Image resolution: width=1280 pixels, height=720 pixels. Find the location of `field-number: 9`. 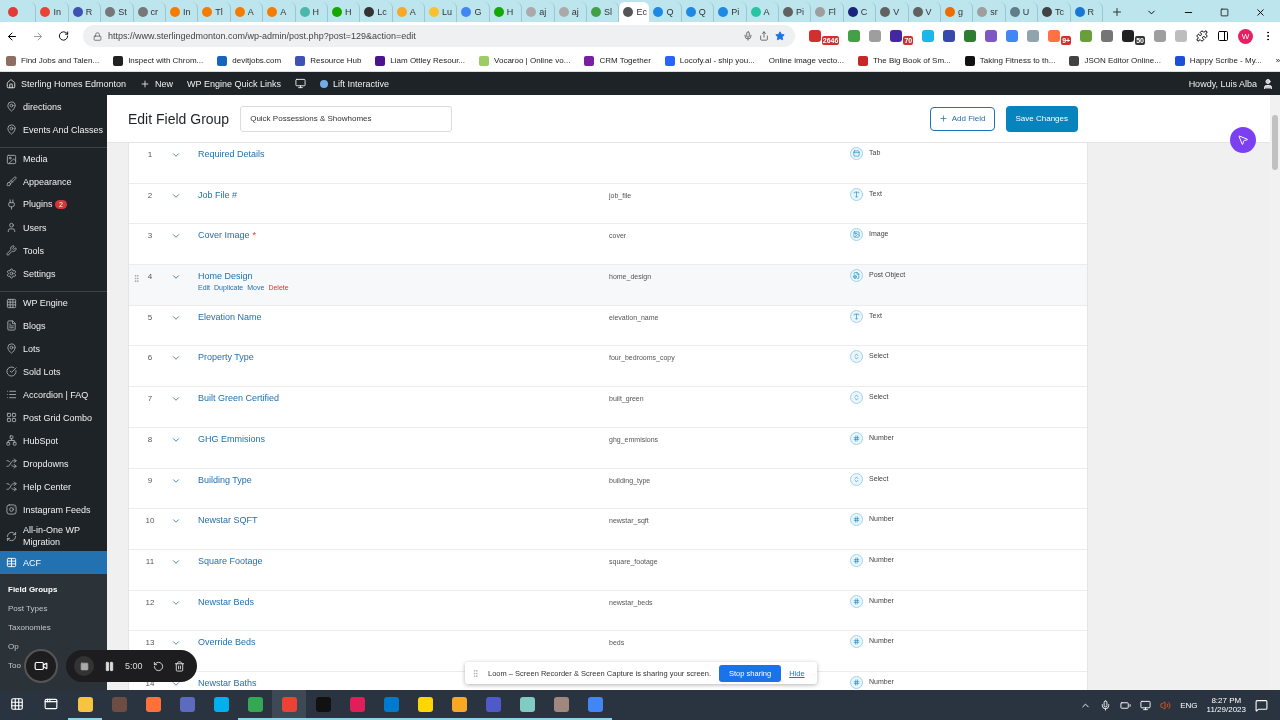

field-number: 9 is located at coordinates (150, 479).